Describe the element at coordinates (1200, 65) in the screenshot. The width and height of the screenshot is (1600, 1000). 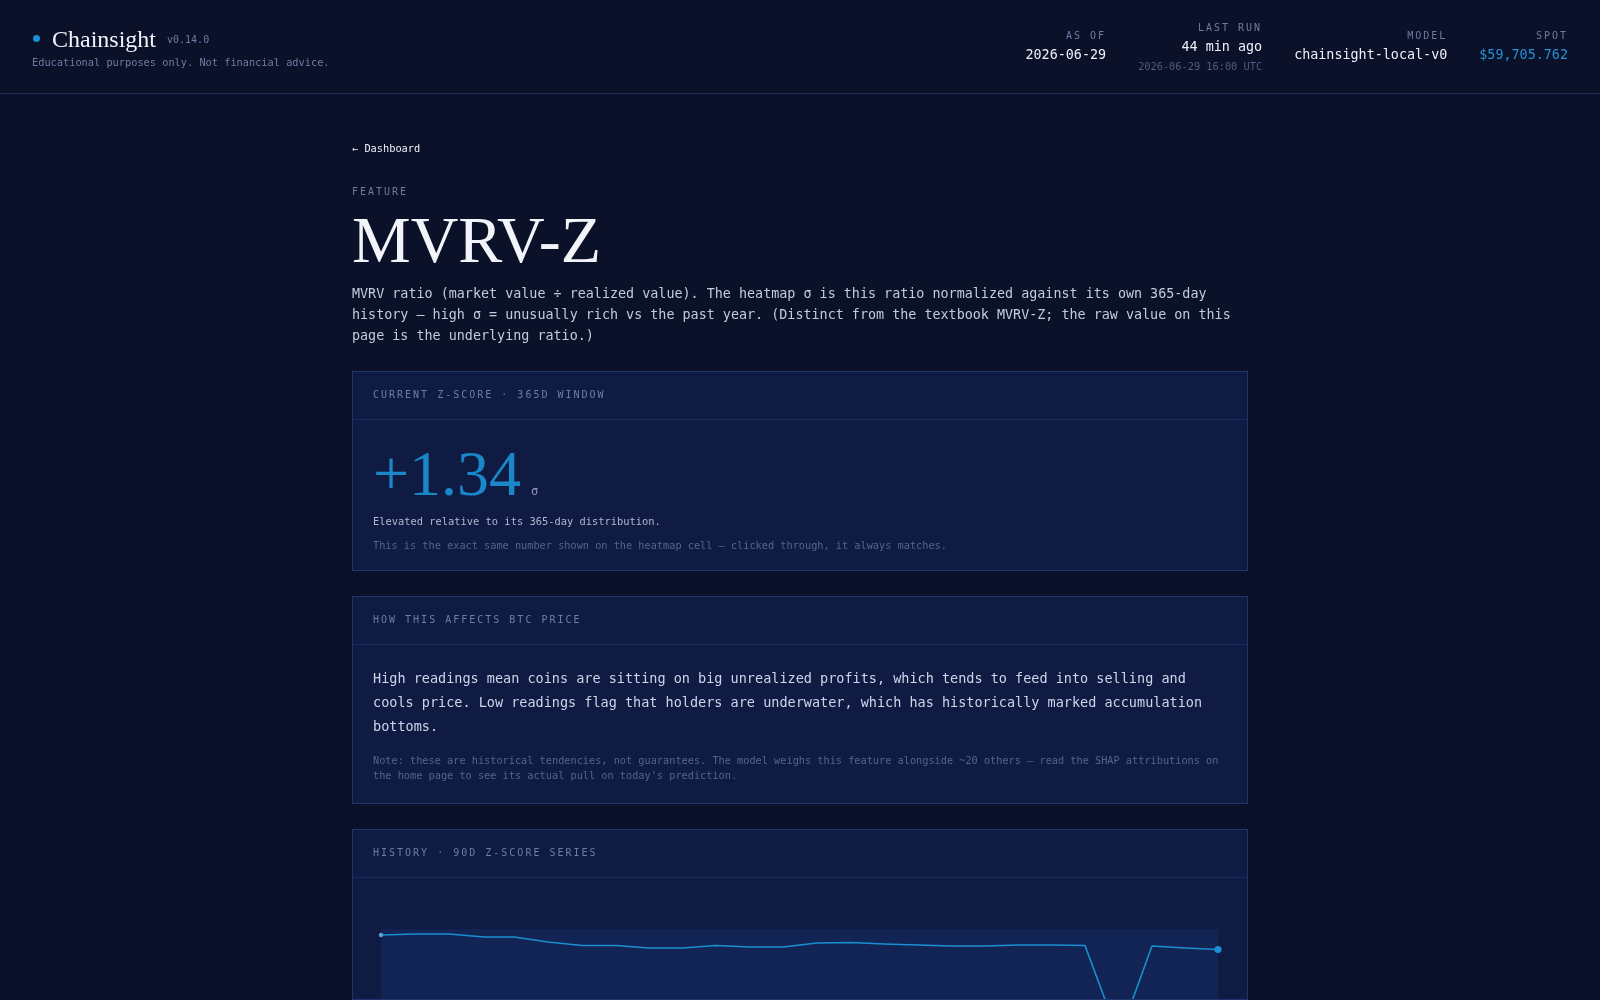
I see `stat-detail: 2026-06-29 16:00 UTC` at that location.